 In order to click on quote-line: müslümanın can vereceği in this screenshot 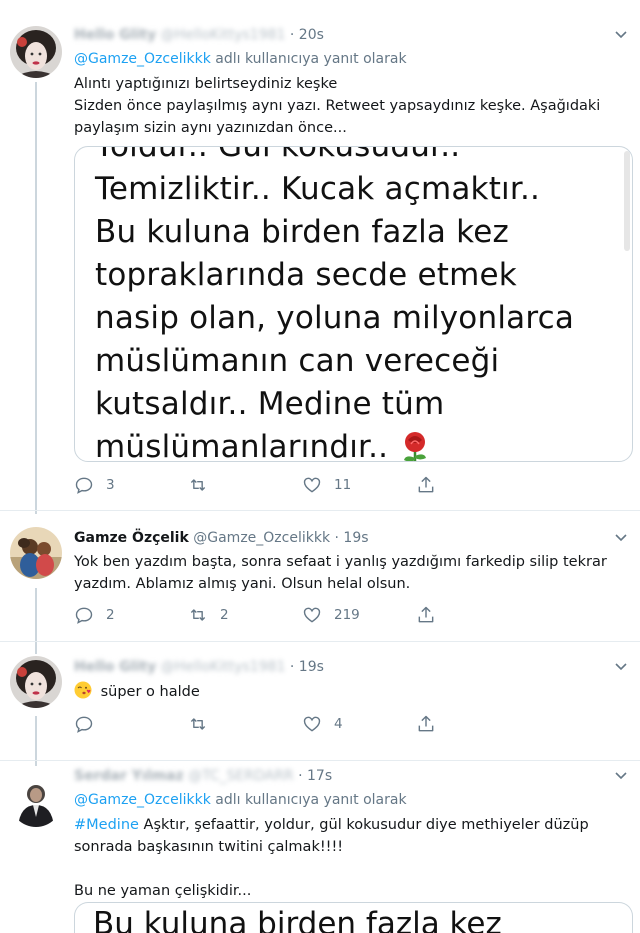, I will do `click(297, 361)`.